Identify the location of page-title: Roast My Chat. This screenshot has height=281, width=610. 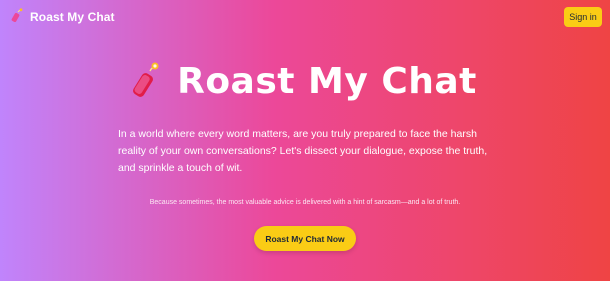
(327, 81).